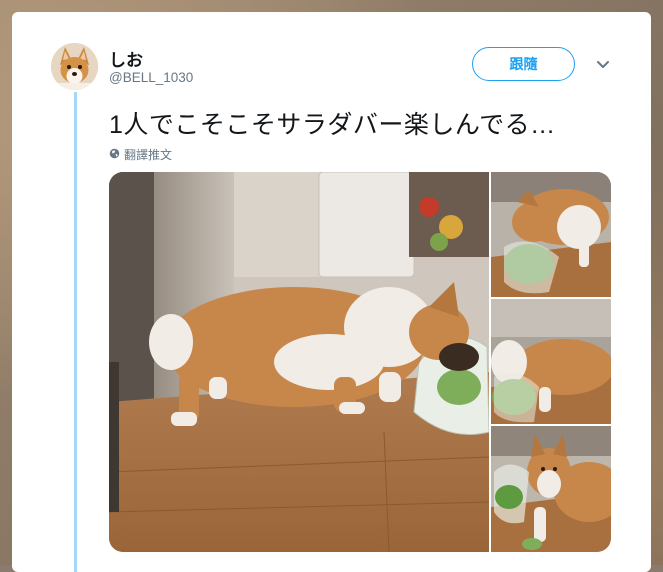 This screenshot has height=572, width=663. Describe the element at coordinates (603, 65) in the screenshot. I see `chevron-down-icon` at that location.